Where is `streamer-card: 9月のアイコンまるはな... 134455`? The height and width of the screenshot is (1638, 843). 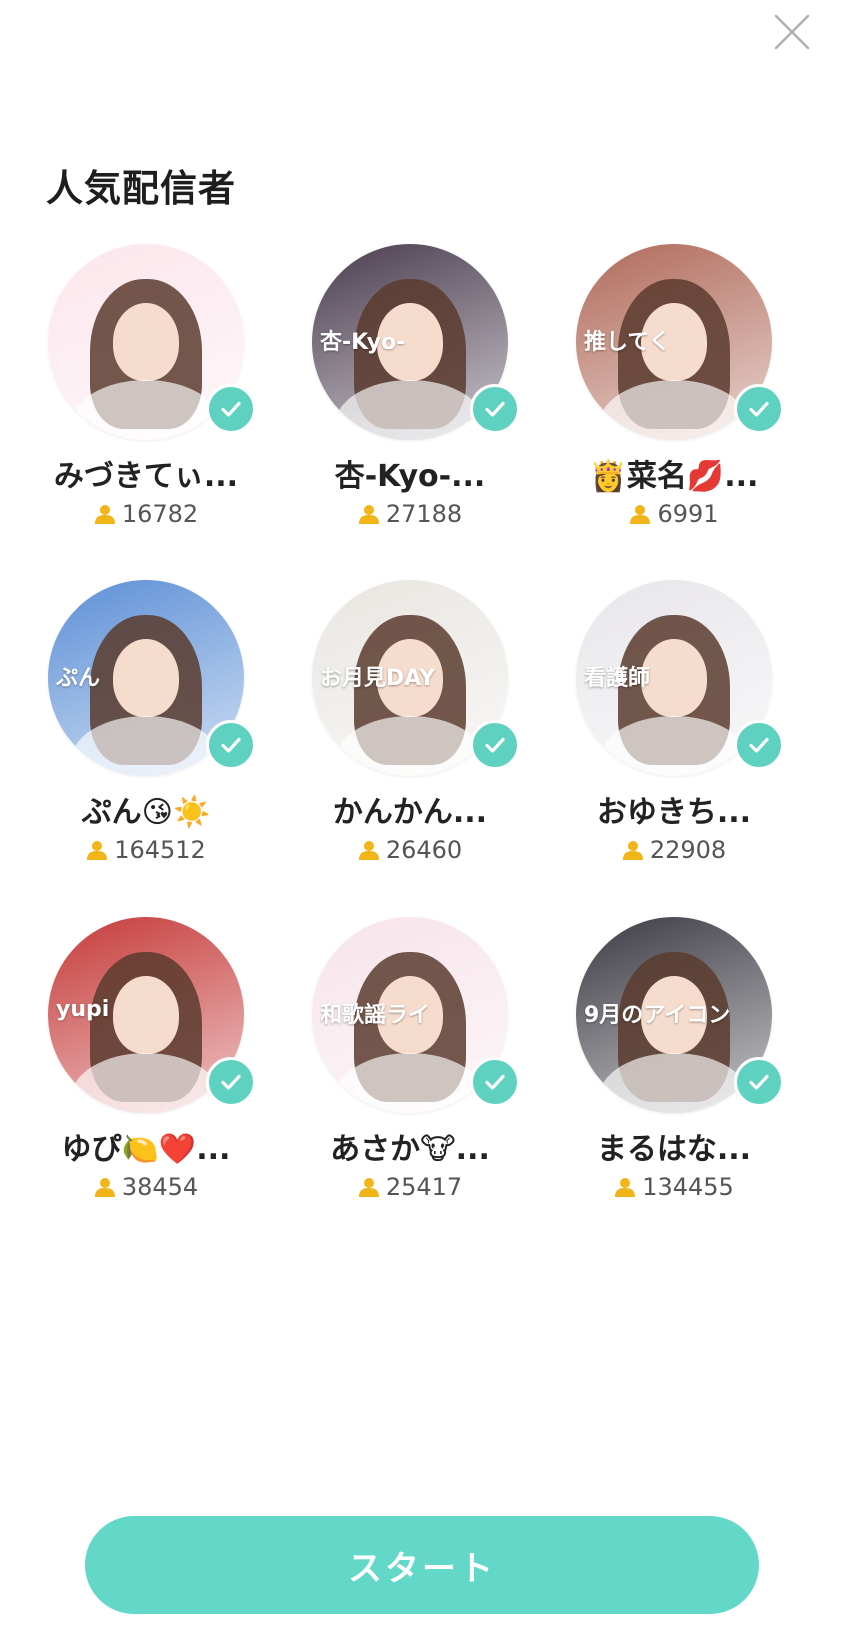 streamer-card: 9月のアイコンまるはな... 134455 is located at coordinates (668, 1067).